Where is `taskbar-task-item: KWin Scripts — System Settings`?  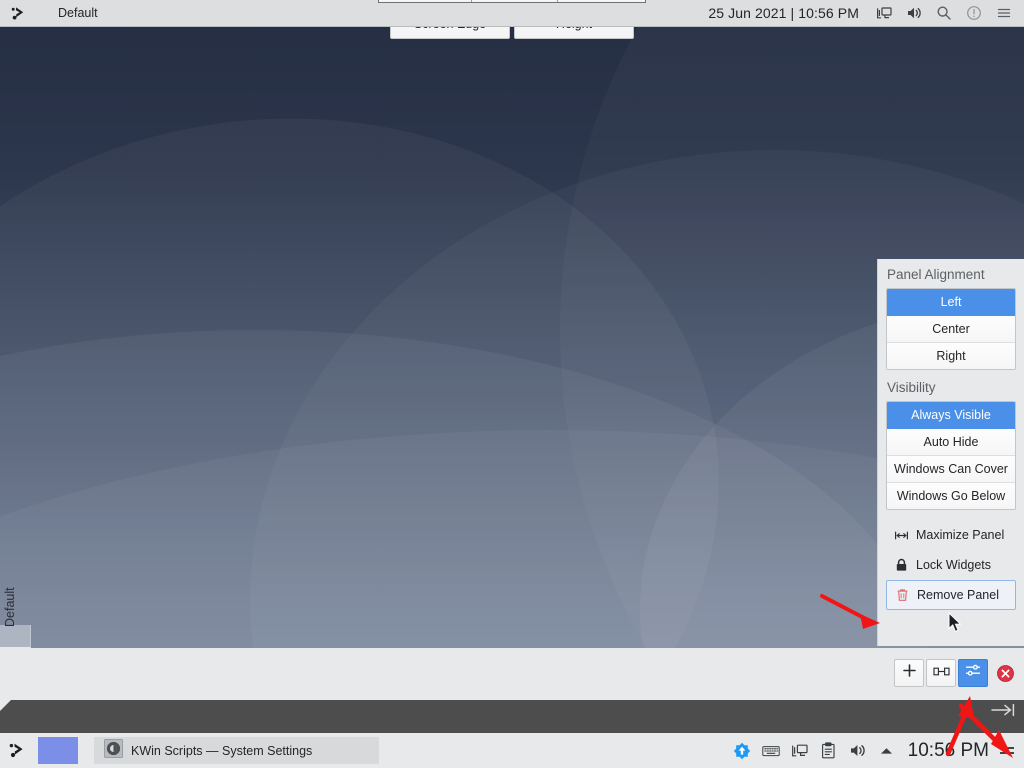 taskbar-task-item: KWin Scripts — System Settings is located at coordinates (236, 750).